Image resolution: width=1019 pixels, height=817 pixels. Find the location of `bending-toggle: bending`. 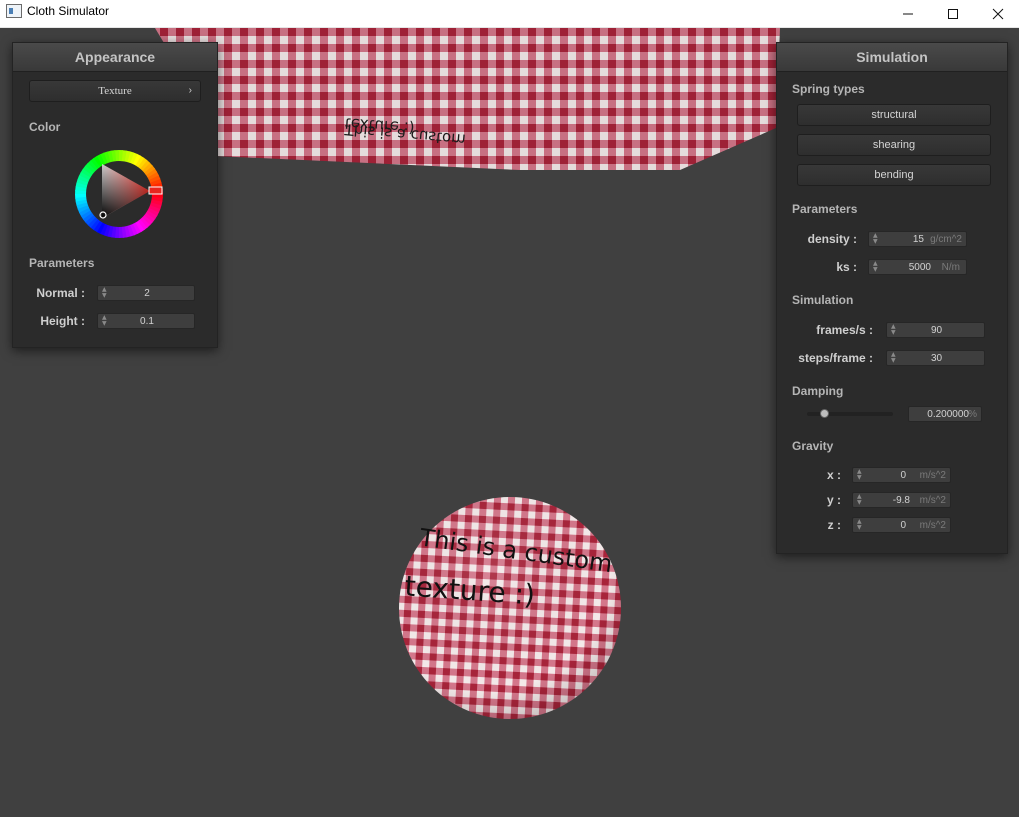

bending-toggle: bending is located at coordinates (894, 175).